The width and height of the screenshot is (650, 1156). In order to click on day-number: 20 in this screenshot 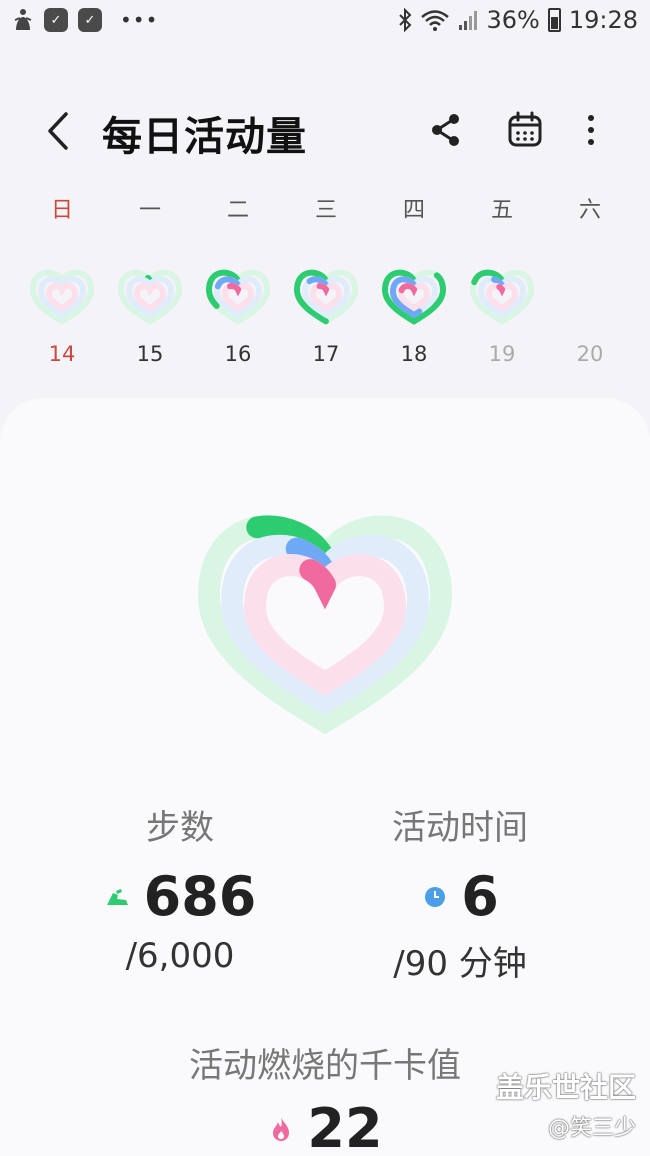, I will do `click(590, 354)`.